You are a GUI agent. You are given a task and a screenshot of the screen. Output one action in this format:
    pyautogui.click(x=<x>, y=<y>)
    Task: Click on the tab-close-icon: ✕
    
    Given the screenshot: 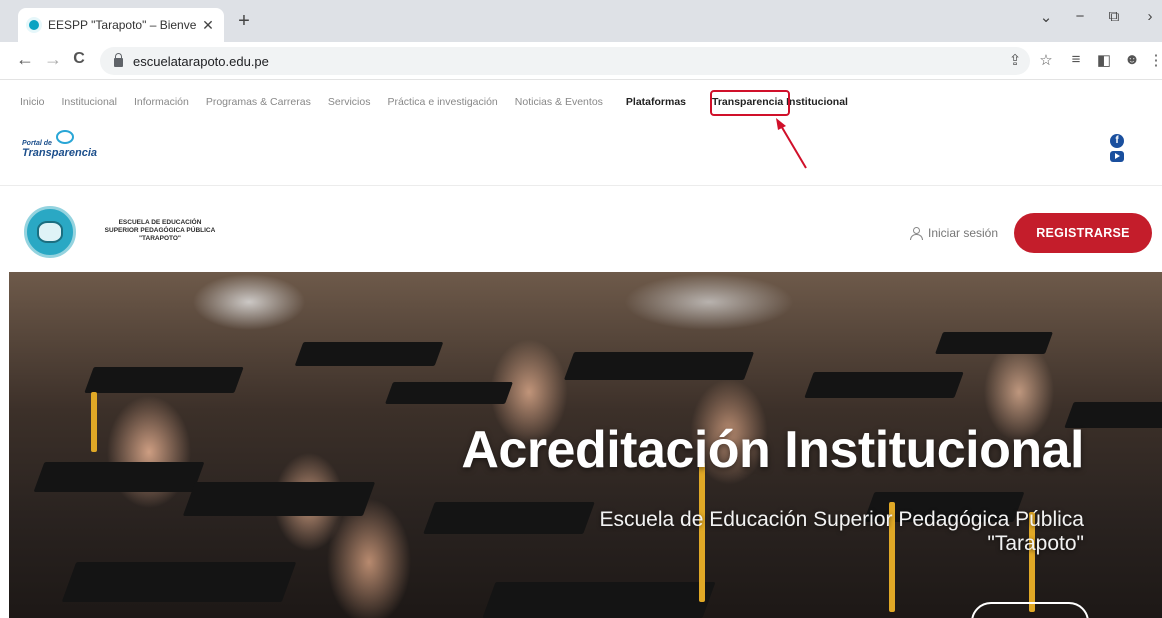 What is the action you would take?
    pyautogui.click(x=208, y=25)
    